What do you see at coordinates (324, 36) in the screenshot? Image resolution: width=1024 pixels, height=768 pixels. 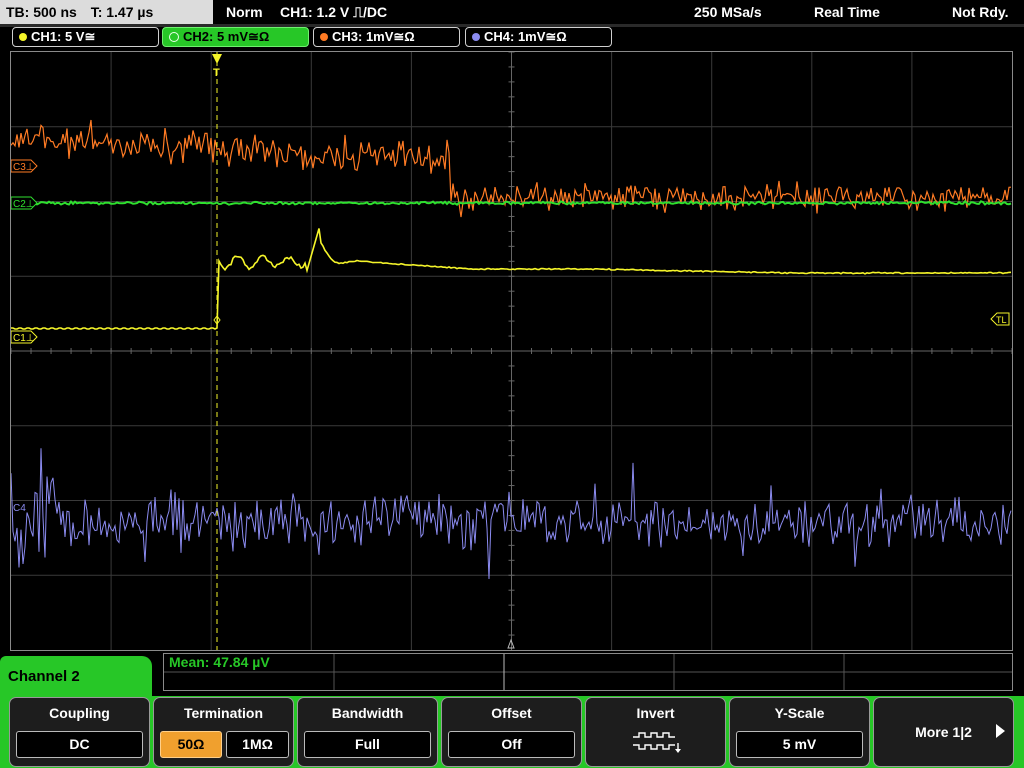 I see `ch3-color-dot` at bounding box center [324, 36].